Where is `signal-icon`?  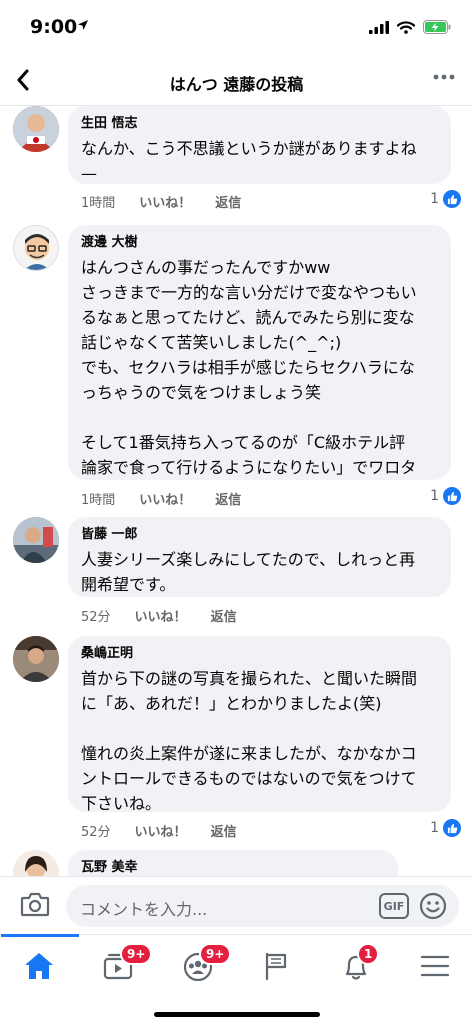 signal-icon is located at coordinates (379, 28).